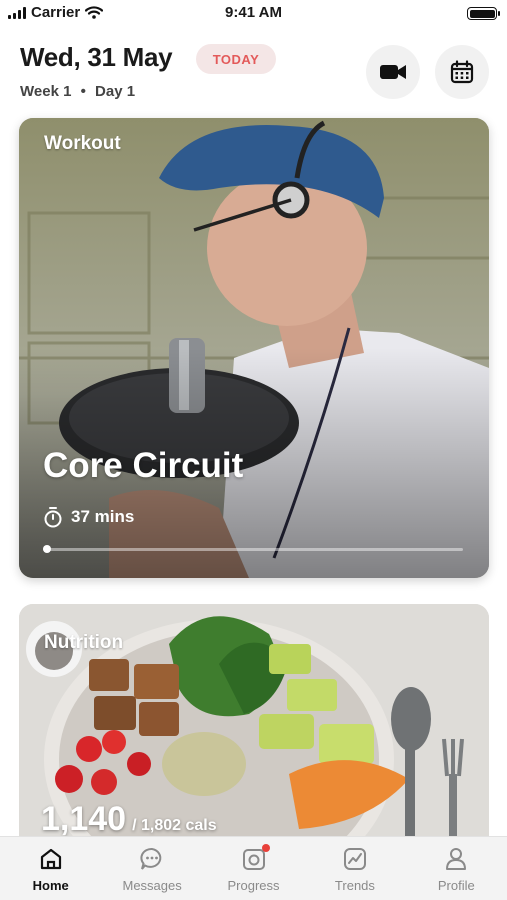 This screenshot has width=507, height=900. What do you see at coordinates (456, 859) in the screenshot?
I see `profile-icon` at bounding box center [456, 859].